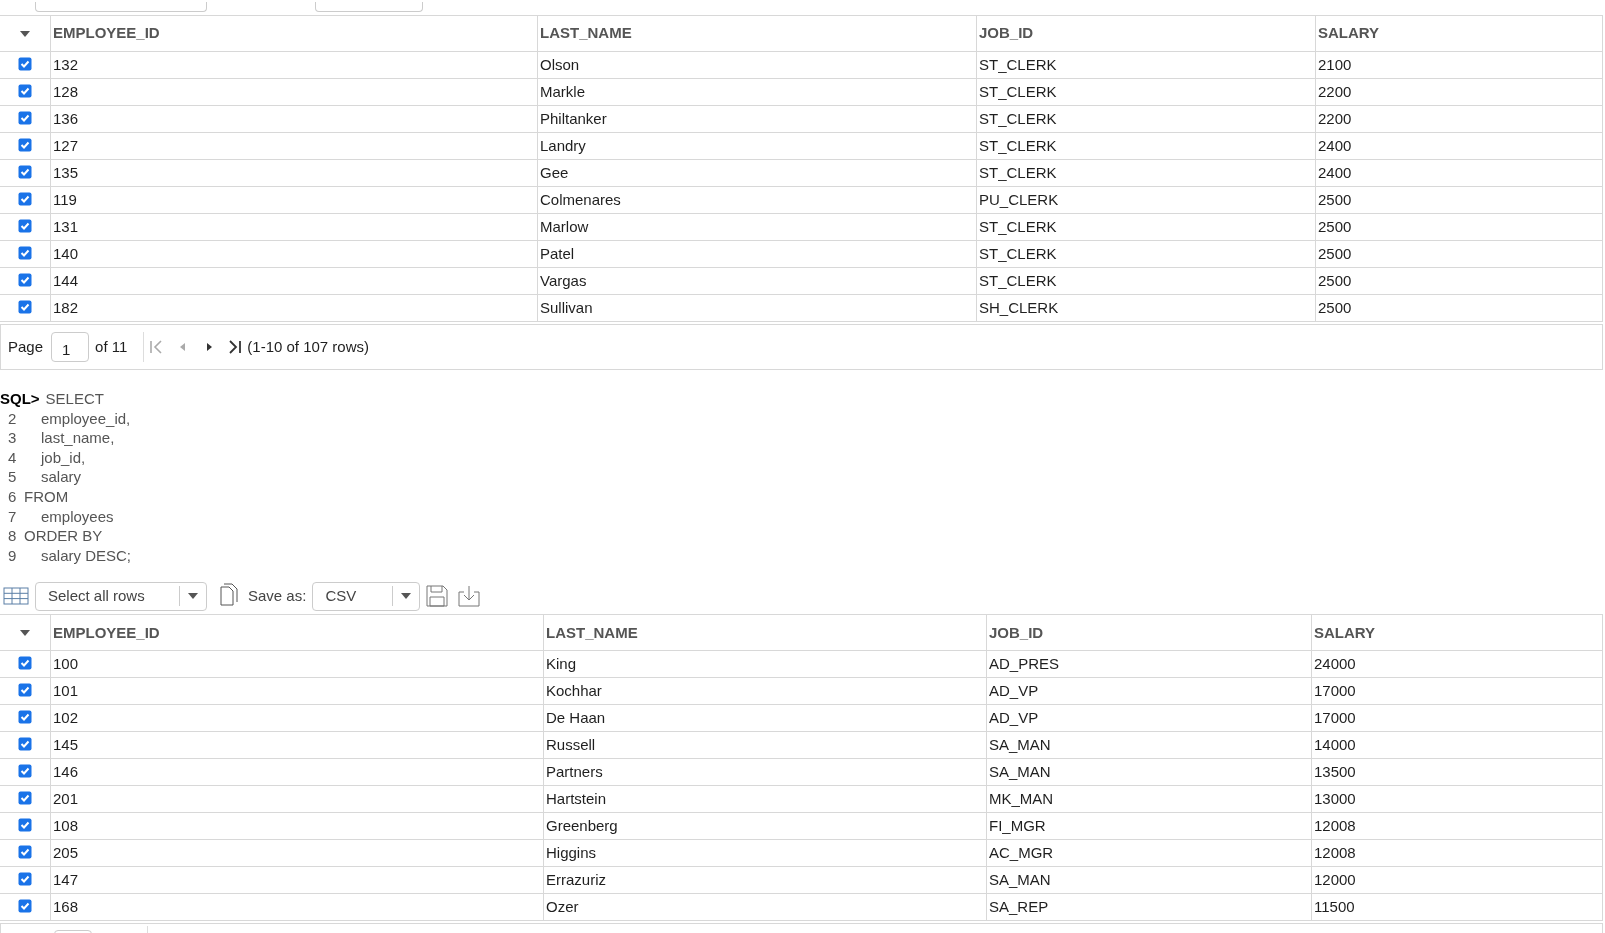 The width and height of the screenshot is (1605, 933). Describe the element at coordinates (757, 119) in the screenshot. I see `table-cell: Philtanker` at that location.